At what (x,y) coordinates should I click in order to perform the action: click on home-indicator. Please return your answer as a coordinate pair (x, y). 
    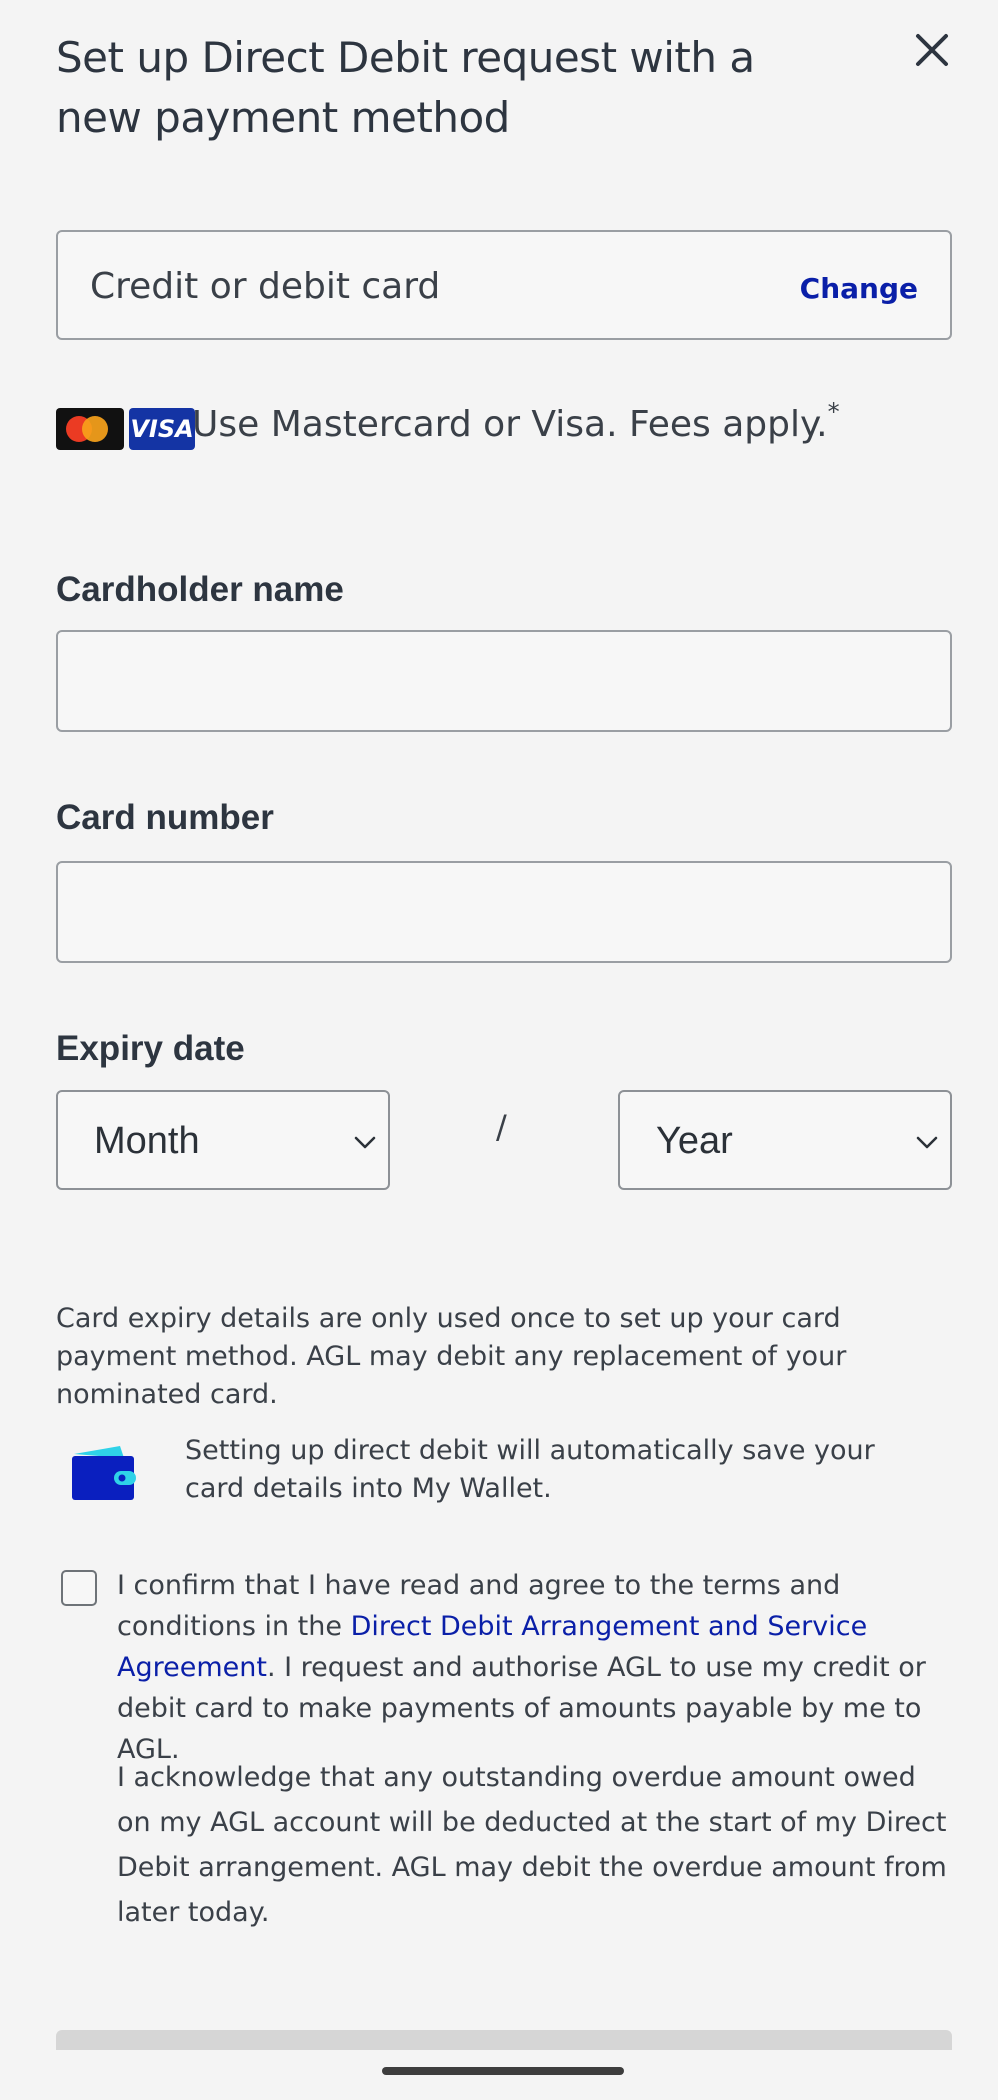
    Looking at the image, I should click on (503, 2071).